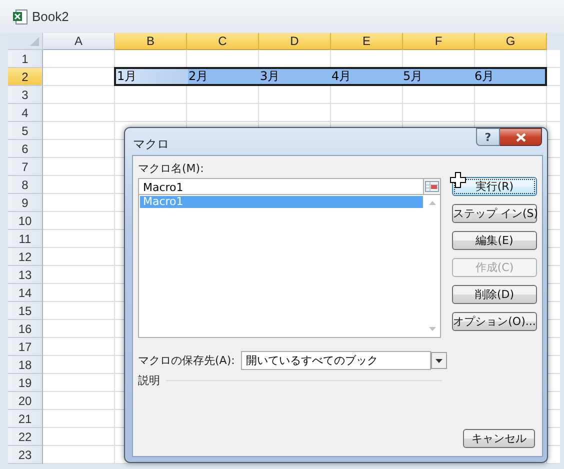 This screenshot has width=564, height=469. What do you see at coordinates (281, 186) in the screenshot?
I see `macro-name-field: Macro1` at bounding box center [281, 186].